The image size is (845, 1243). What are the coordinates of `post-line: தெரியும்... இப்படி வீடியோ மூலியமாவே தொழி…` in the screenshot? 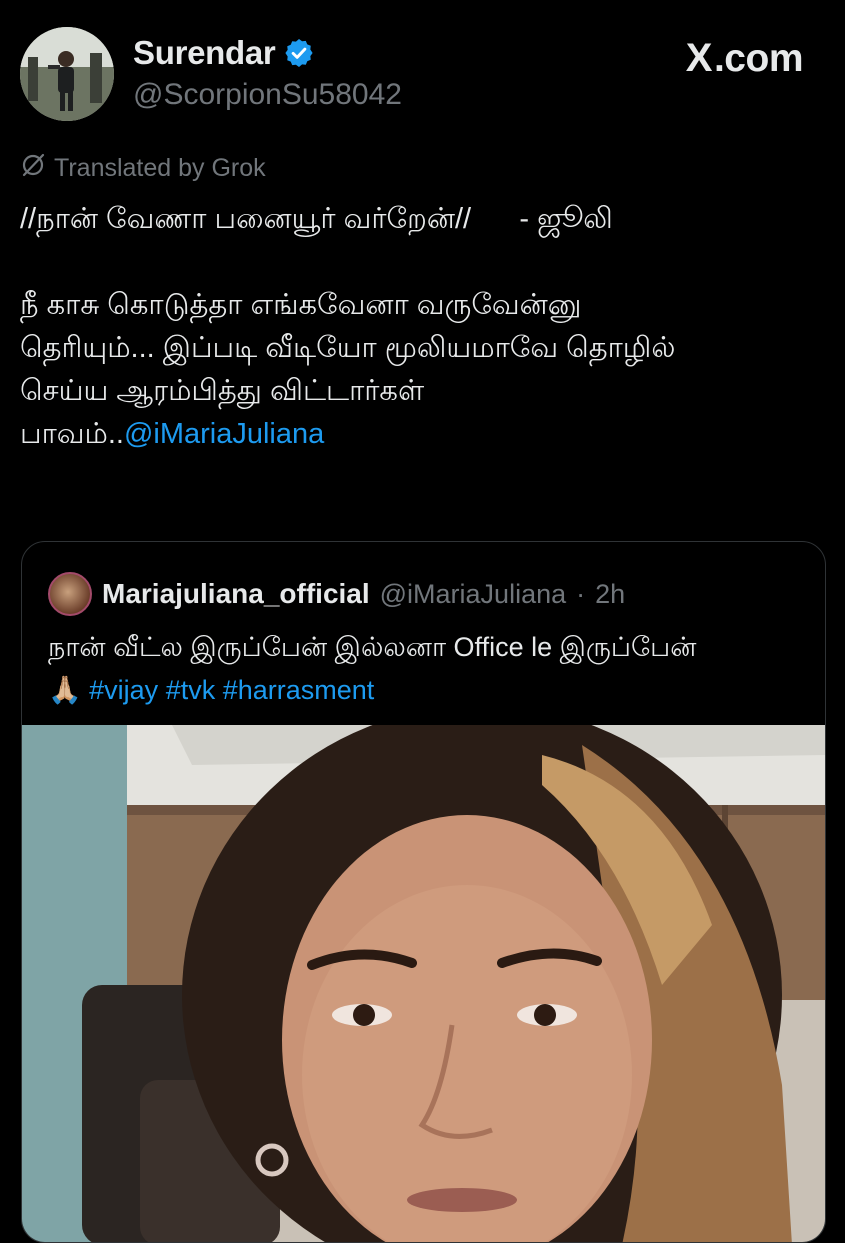 It's located at (348, 348).